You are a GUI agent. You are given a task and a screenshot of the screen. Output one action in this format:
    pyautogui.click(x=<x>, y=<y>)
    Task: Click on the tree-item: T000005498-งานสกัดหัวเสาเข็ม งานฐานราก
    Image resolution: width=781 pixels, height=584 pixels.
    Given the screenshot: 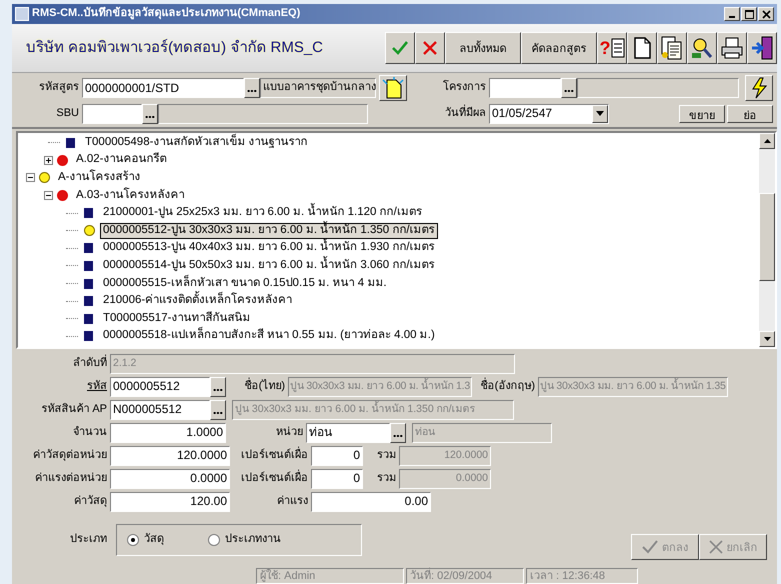 What is the action you would take?
    pyautogui.click(x=196, y=142)
    